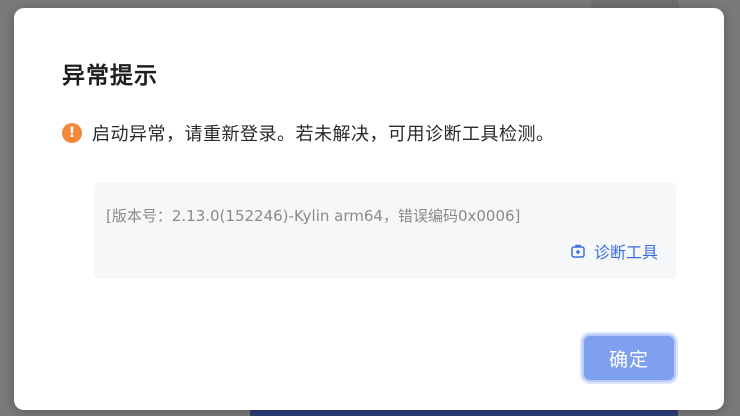 This screenshot has width=740, height=416. What do you see at coordinates (72, 133) in the screenshot?
I see `warning-icon: !` at bounding box center [72, 133].